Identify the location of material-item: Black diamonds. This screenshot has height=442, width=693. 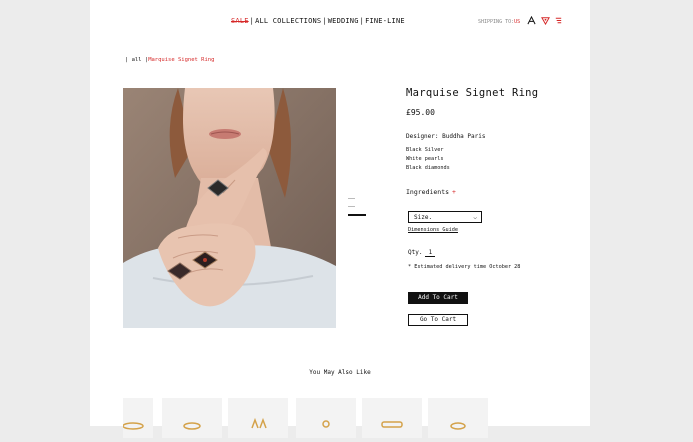
(428, 168).